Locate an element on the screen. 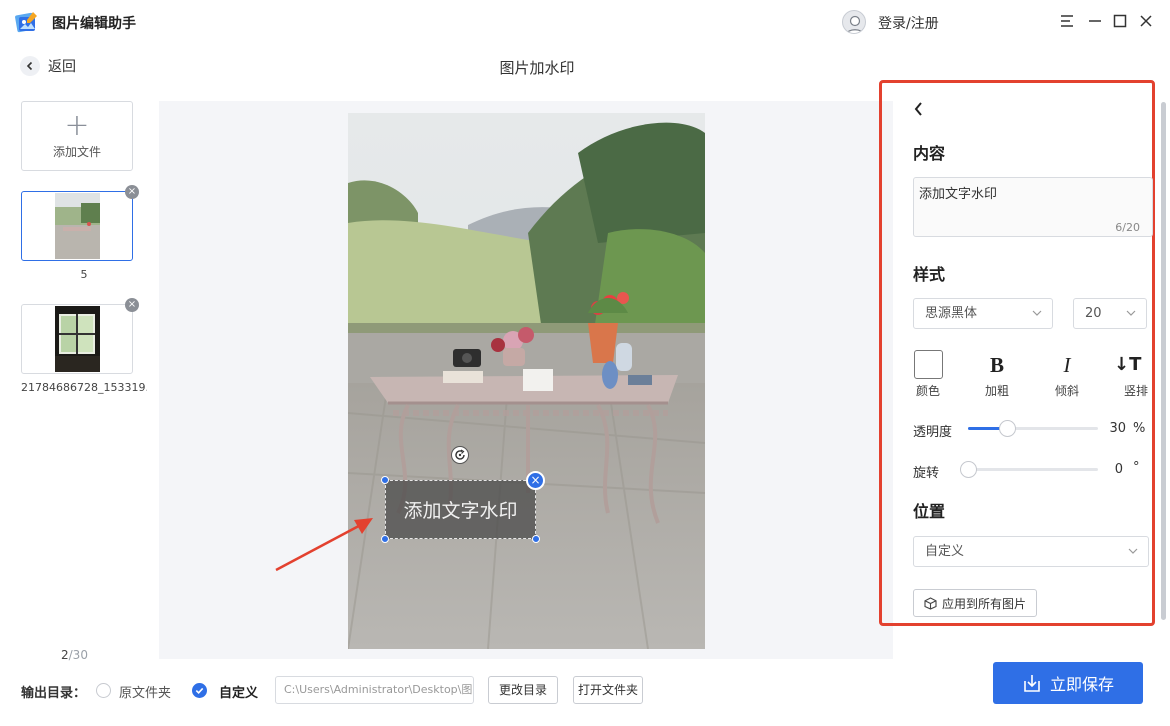 Image resolution: width=1170 pixels, height=726 pixels. position-select: 自定义 is located at coordinates (1031, 551).